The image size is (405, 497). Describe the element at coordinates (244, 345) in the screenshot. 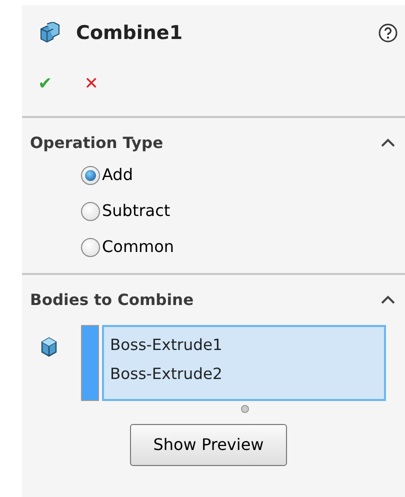

I see `list-item: Boss-Extrude1` at that location.